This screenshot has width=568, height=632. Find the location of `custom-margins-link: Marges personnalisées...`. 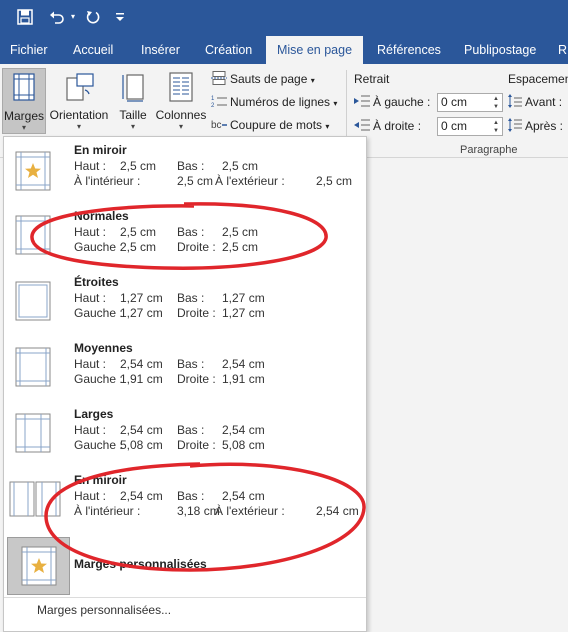

custom-margins-link: Marges personnalisées... is located at coordinates (104, 610).